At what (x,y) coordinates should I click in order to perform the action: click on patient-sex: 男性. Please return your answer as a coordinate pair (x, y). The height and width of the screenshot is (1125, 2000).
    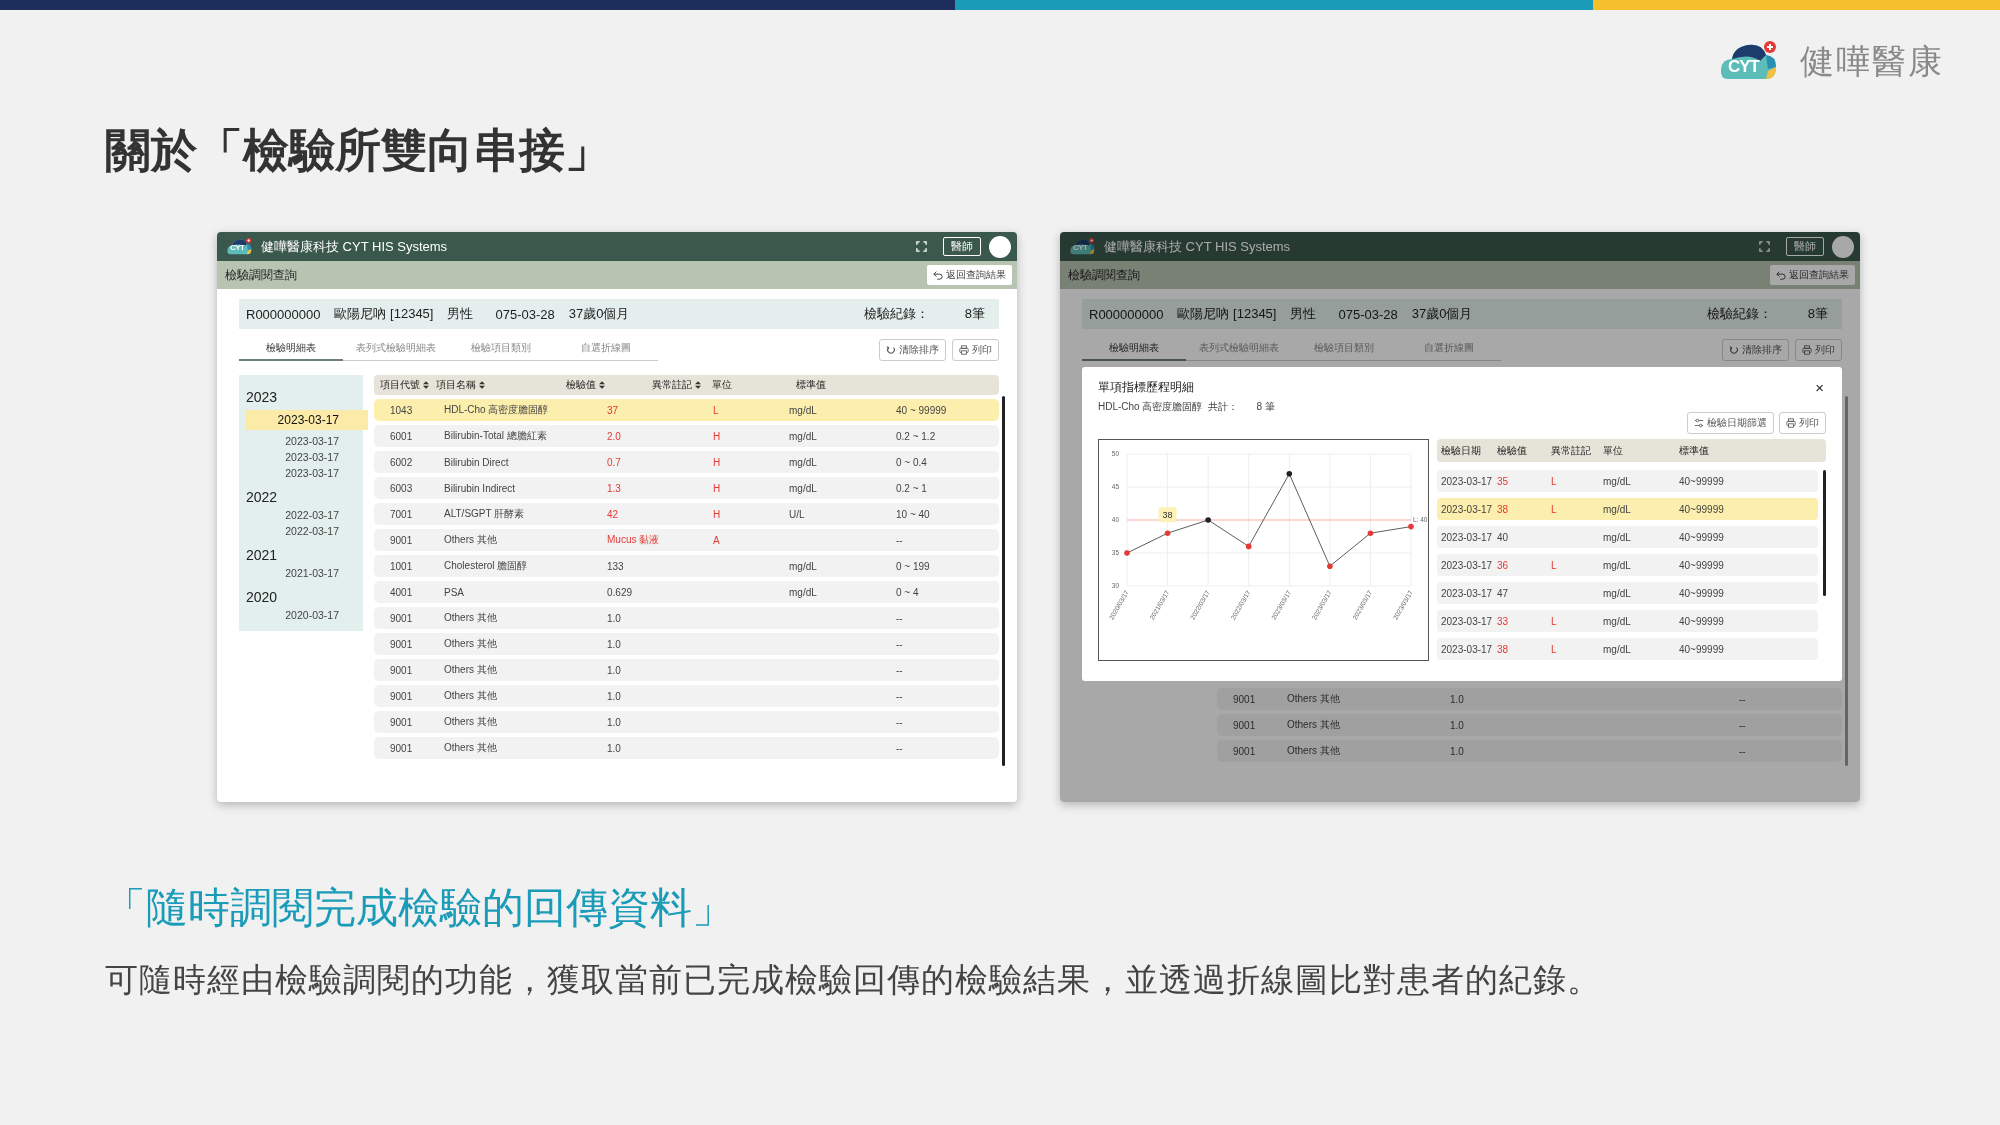
    Looking at the image, I should click on (1303, 314).